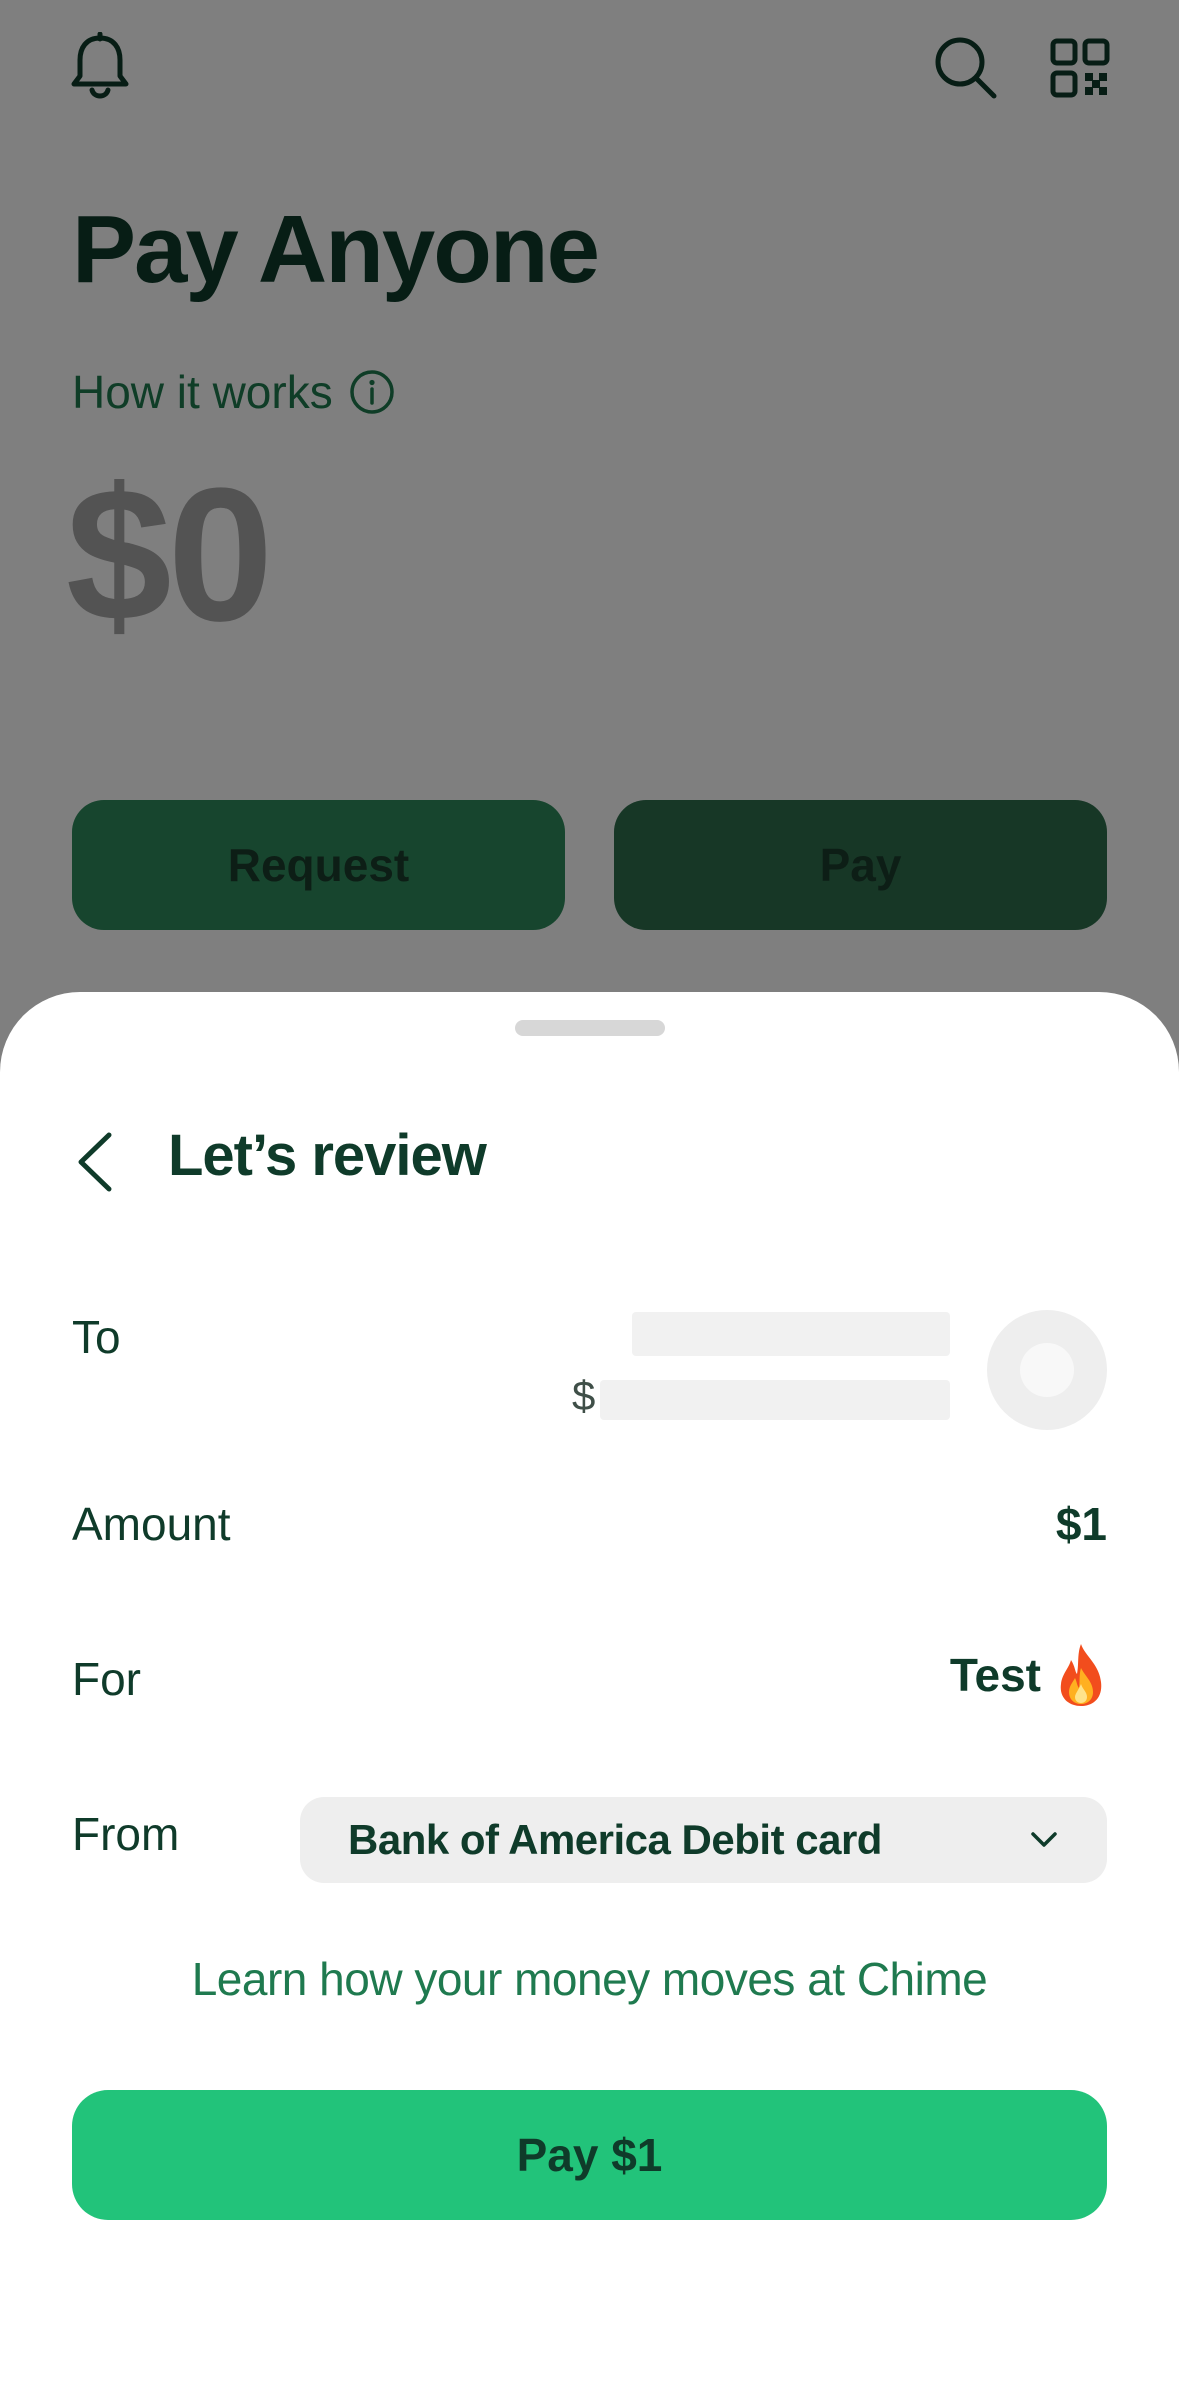 This screenshot has width=1179, height=2396. Describe the element at coordinates (775, 1400) in the screenshot. I see `recipient-handle-redacted` at that location.